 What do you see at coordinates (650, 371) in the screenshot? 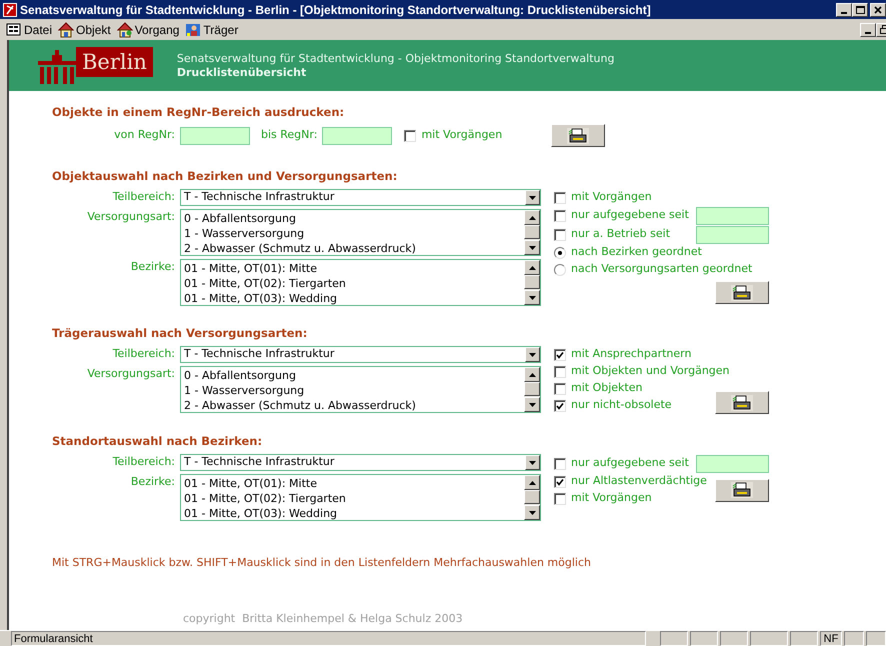
I see `option-label: mit Objekten und Vorgängen` at bounding box center [650, 371].